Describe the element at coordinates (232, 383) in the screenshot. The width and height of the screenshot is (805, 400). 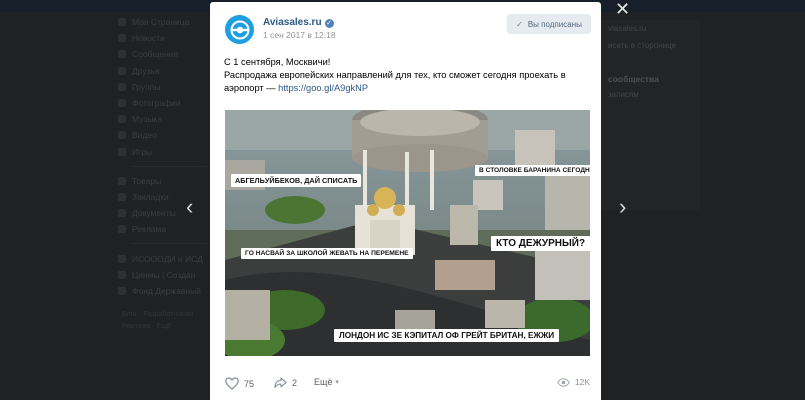
I see `heart-icon` at that location.